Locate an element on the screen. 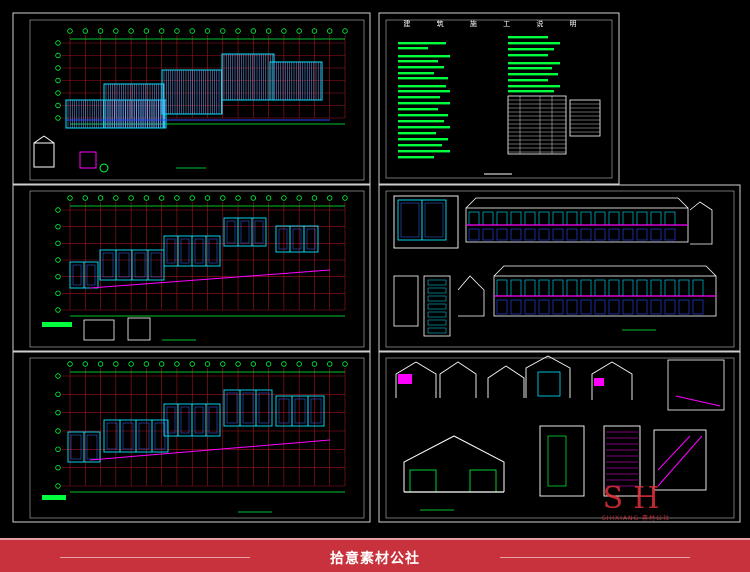  section-elevation-2-roof is located at coordinates (605, 271).